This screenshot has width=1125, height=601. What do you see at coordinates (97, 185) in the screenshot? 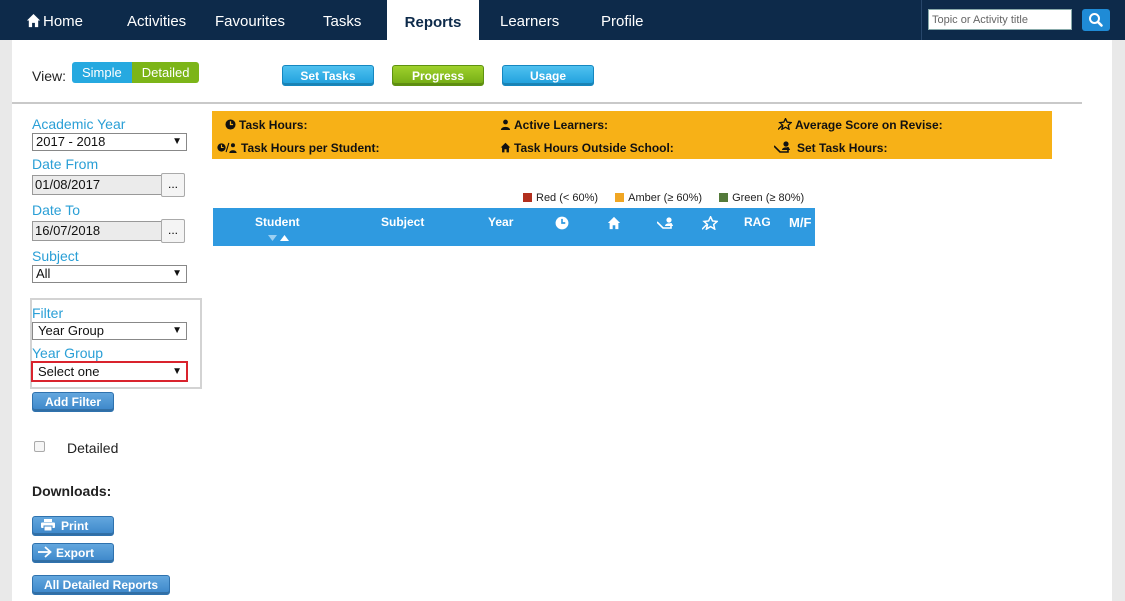
I see `date-from-input: 01/08/2017` at bounding box center [97, 185].